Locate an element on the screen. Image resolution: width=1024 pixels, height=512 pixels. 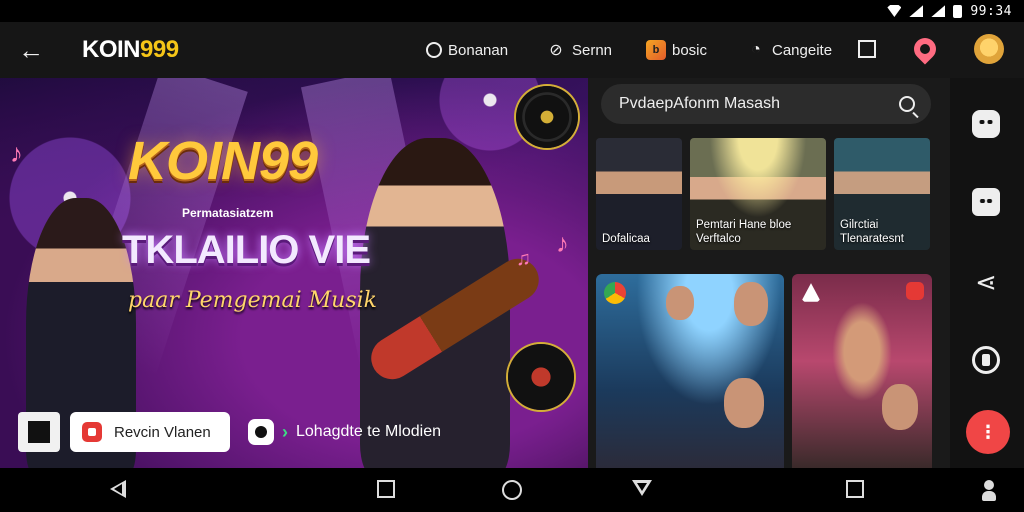
download-link: › Lohagdte te Mlodien is located at coordinates (344, 432).